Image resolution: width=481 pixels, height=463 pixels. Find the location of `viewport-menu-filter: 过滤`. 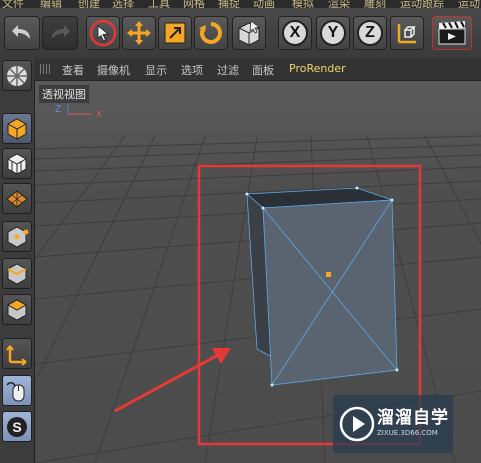

viewport-menu-filter: 过滤 is located at coordinates (228, 70).